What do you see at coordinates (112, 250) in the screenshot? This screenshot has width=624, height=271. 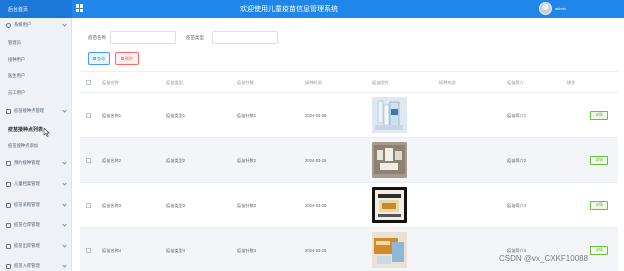 I see `cell-name: 疫苗名称4` at bounding box center [112, 250].